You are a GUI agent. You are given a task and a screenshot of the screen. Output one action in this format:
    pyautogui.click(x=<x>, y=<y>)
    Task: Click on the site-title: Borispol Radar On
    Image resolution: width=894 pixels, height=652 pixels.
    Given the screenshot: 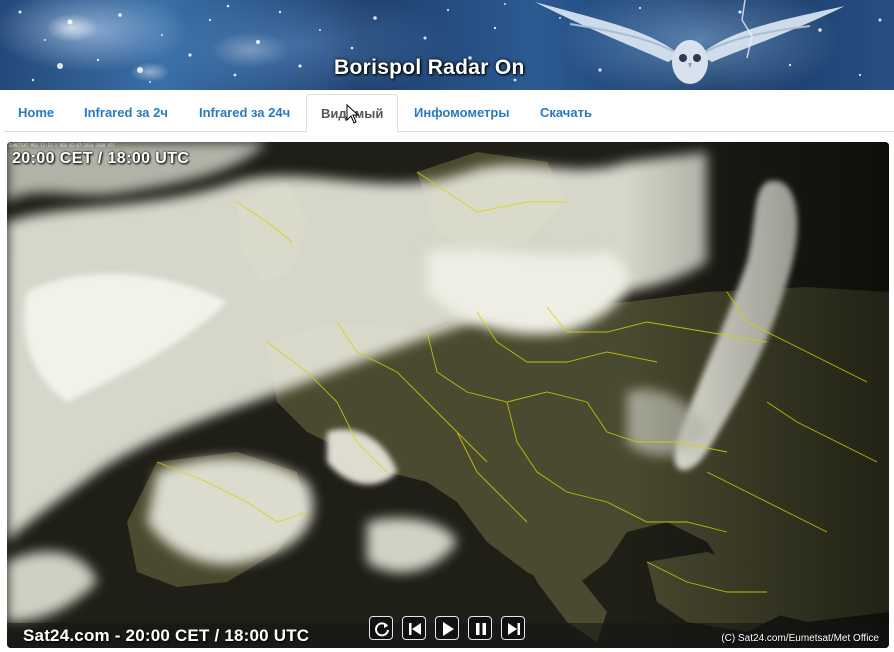 What is the action you would take?
    pyautogui.click(x=429, y=67)
    